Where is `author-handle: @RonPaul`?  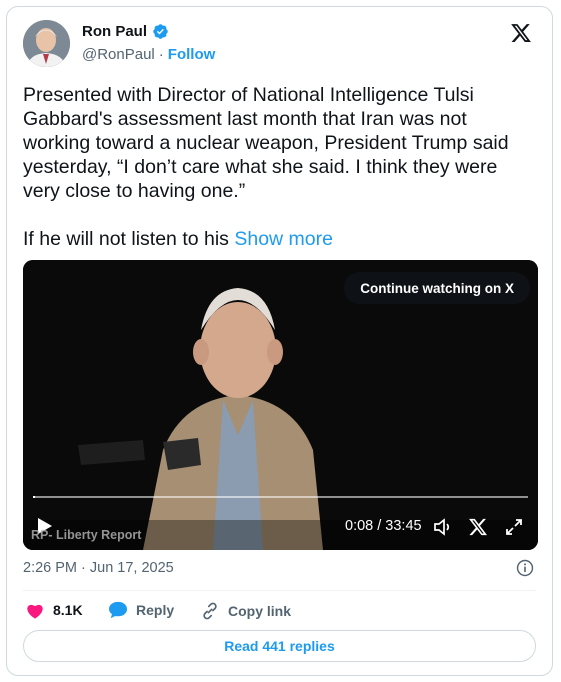 author-handle: @RonPaul is located at coordinates (118, 54).